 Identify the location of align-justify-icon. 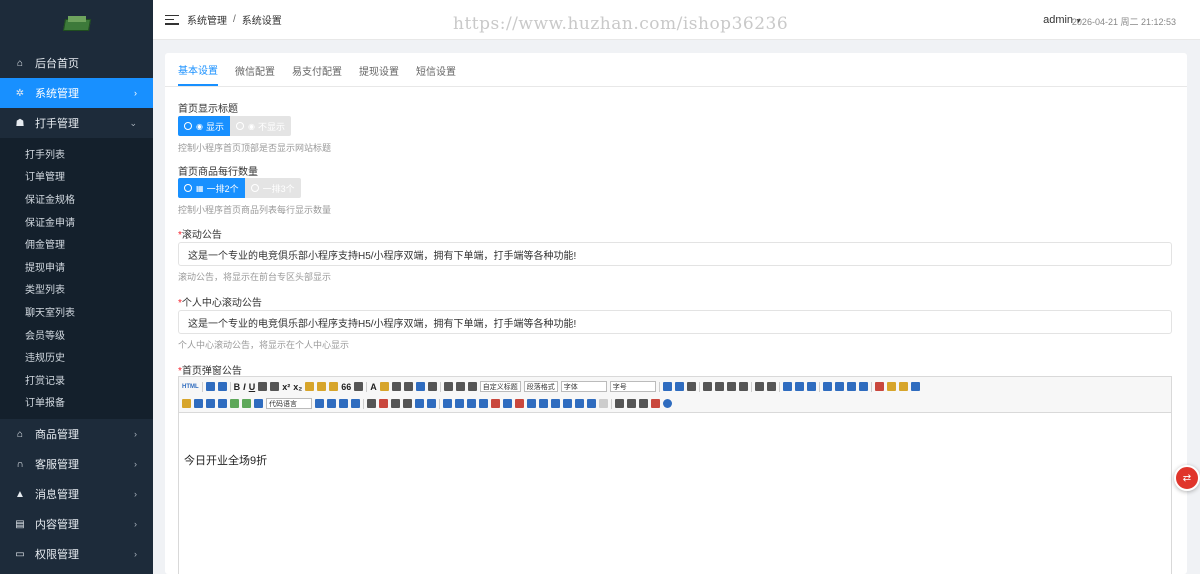
(743, 386).